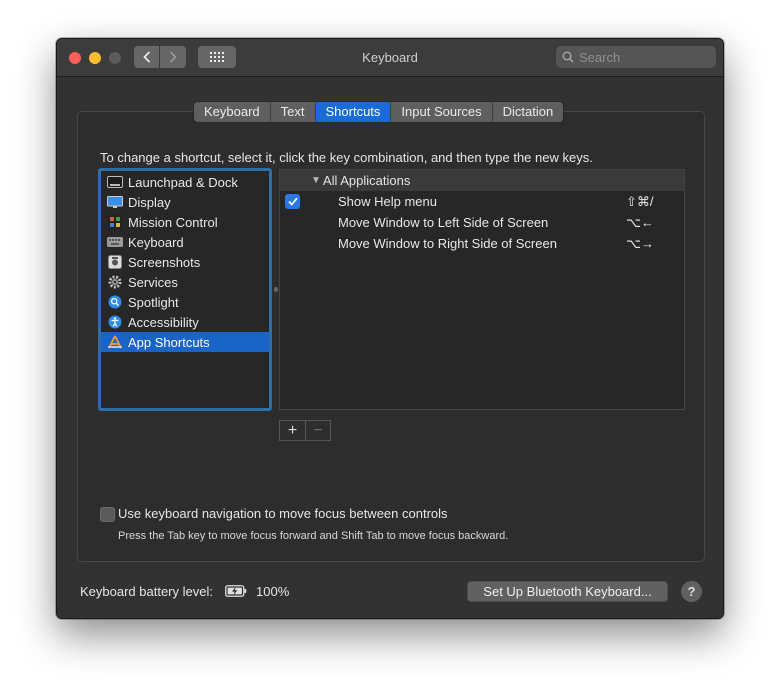  I want to click on group-label: All Applications, so click(366, 180).